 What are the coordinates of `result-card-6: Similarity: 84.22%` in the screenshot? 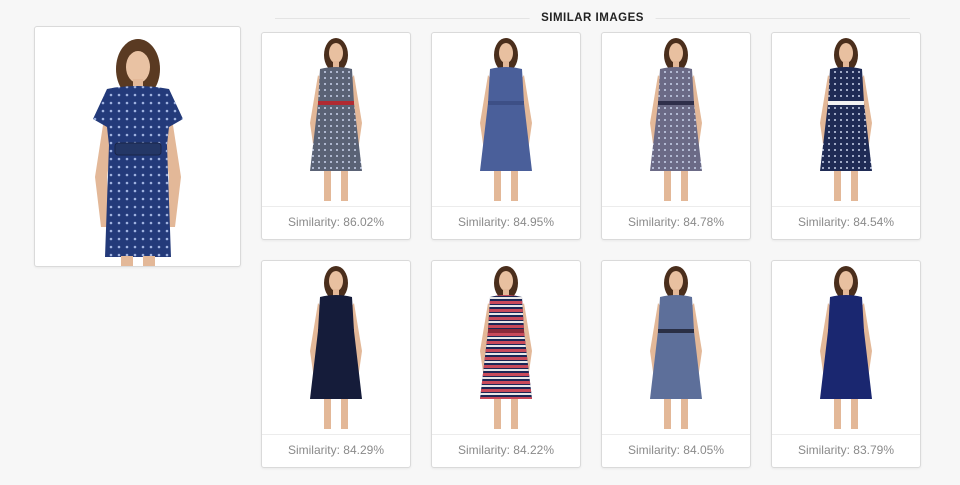 It's located at (506, 364).